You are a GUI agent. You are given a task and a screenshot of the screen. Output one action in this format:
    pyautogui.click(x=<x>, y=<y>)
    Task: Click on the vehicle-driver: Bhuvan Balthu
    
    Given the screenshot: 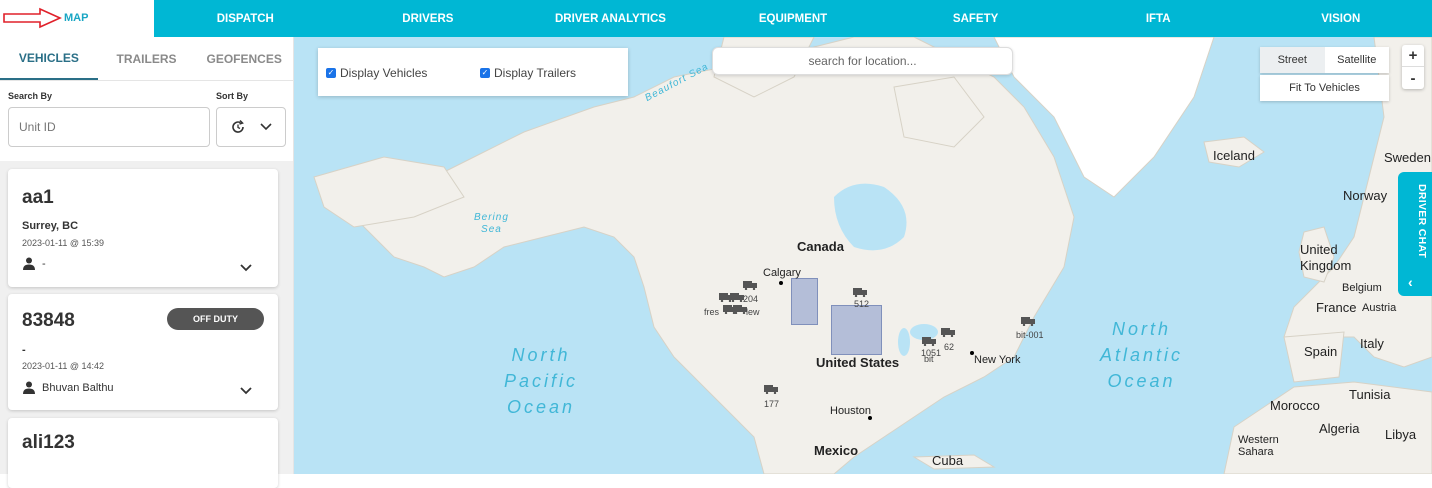 What is the action you would take?
    pyautogui.click(x=68, y=387)
    